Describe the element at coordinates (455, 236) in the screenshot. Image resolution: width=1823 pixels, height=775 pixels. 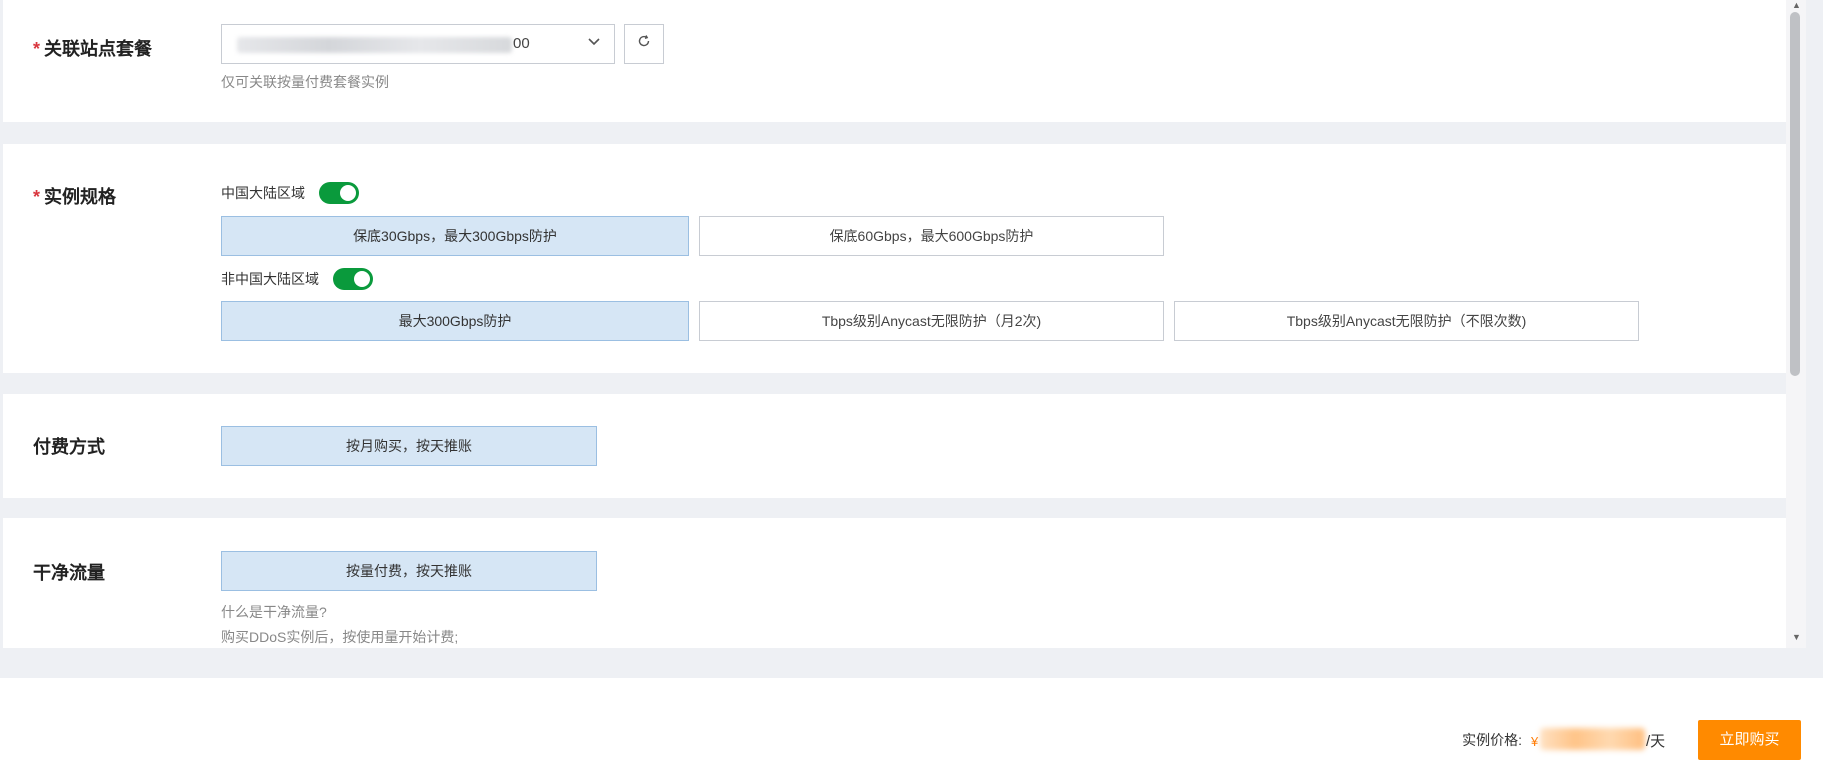
I see `mainland-option-30gbps: 保底30Gbps，最大300Gbps防护` at that location.